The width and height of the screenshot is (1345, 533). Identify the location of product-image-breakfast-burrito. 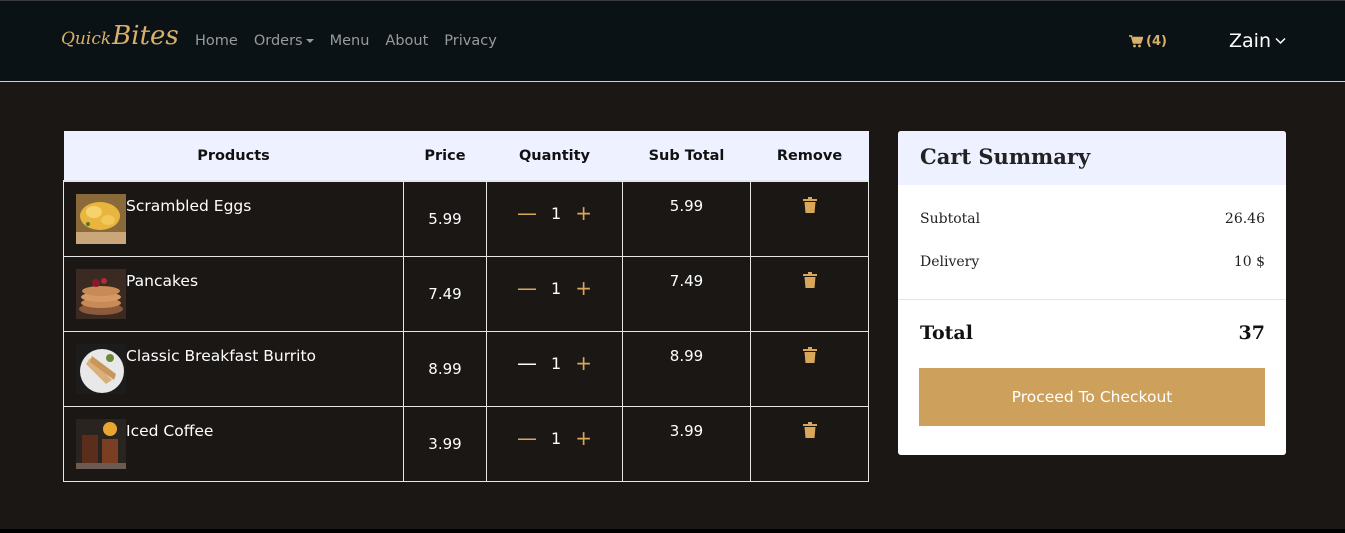
(101, 369).